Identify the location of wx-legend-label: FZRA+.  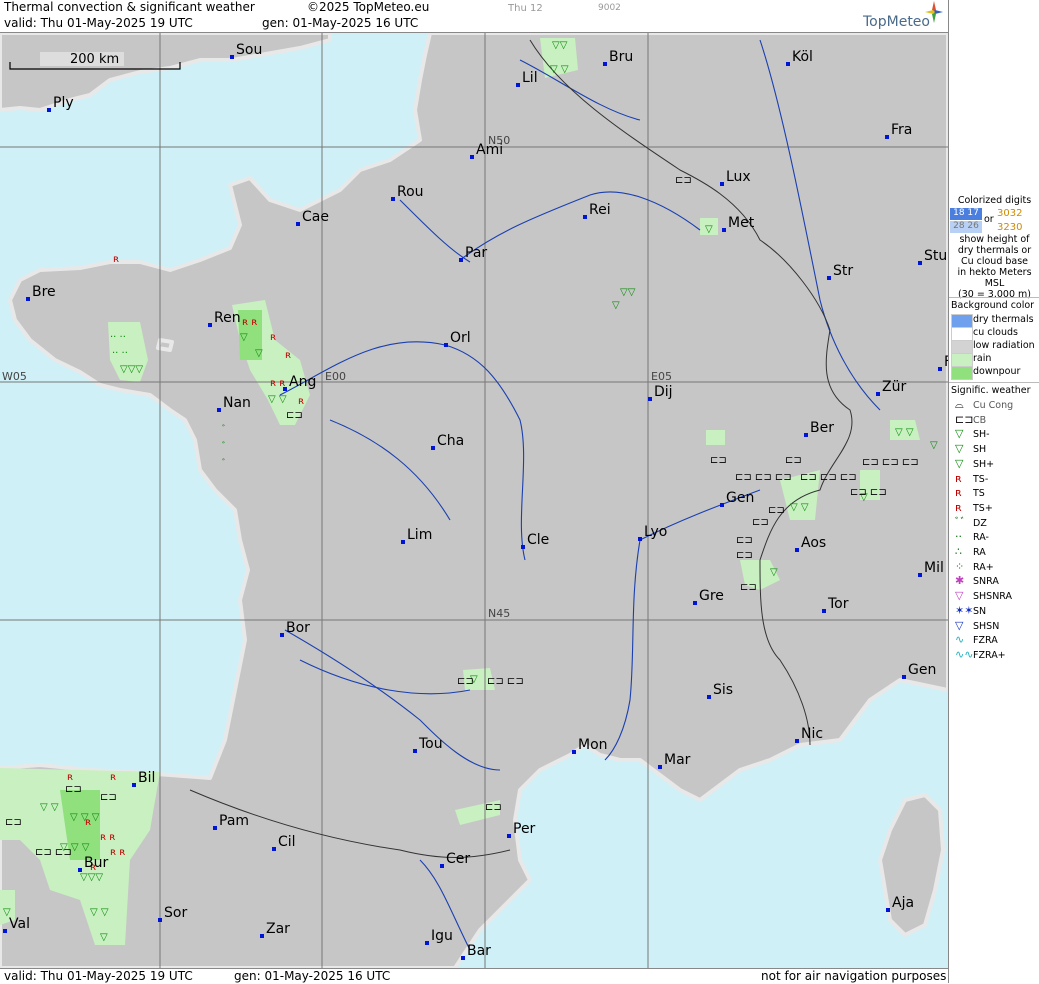
(989, 655).